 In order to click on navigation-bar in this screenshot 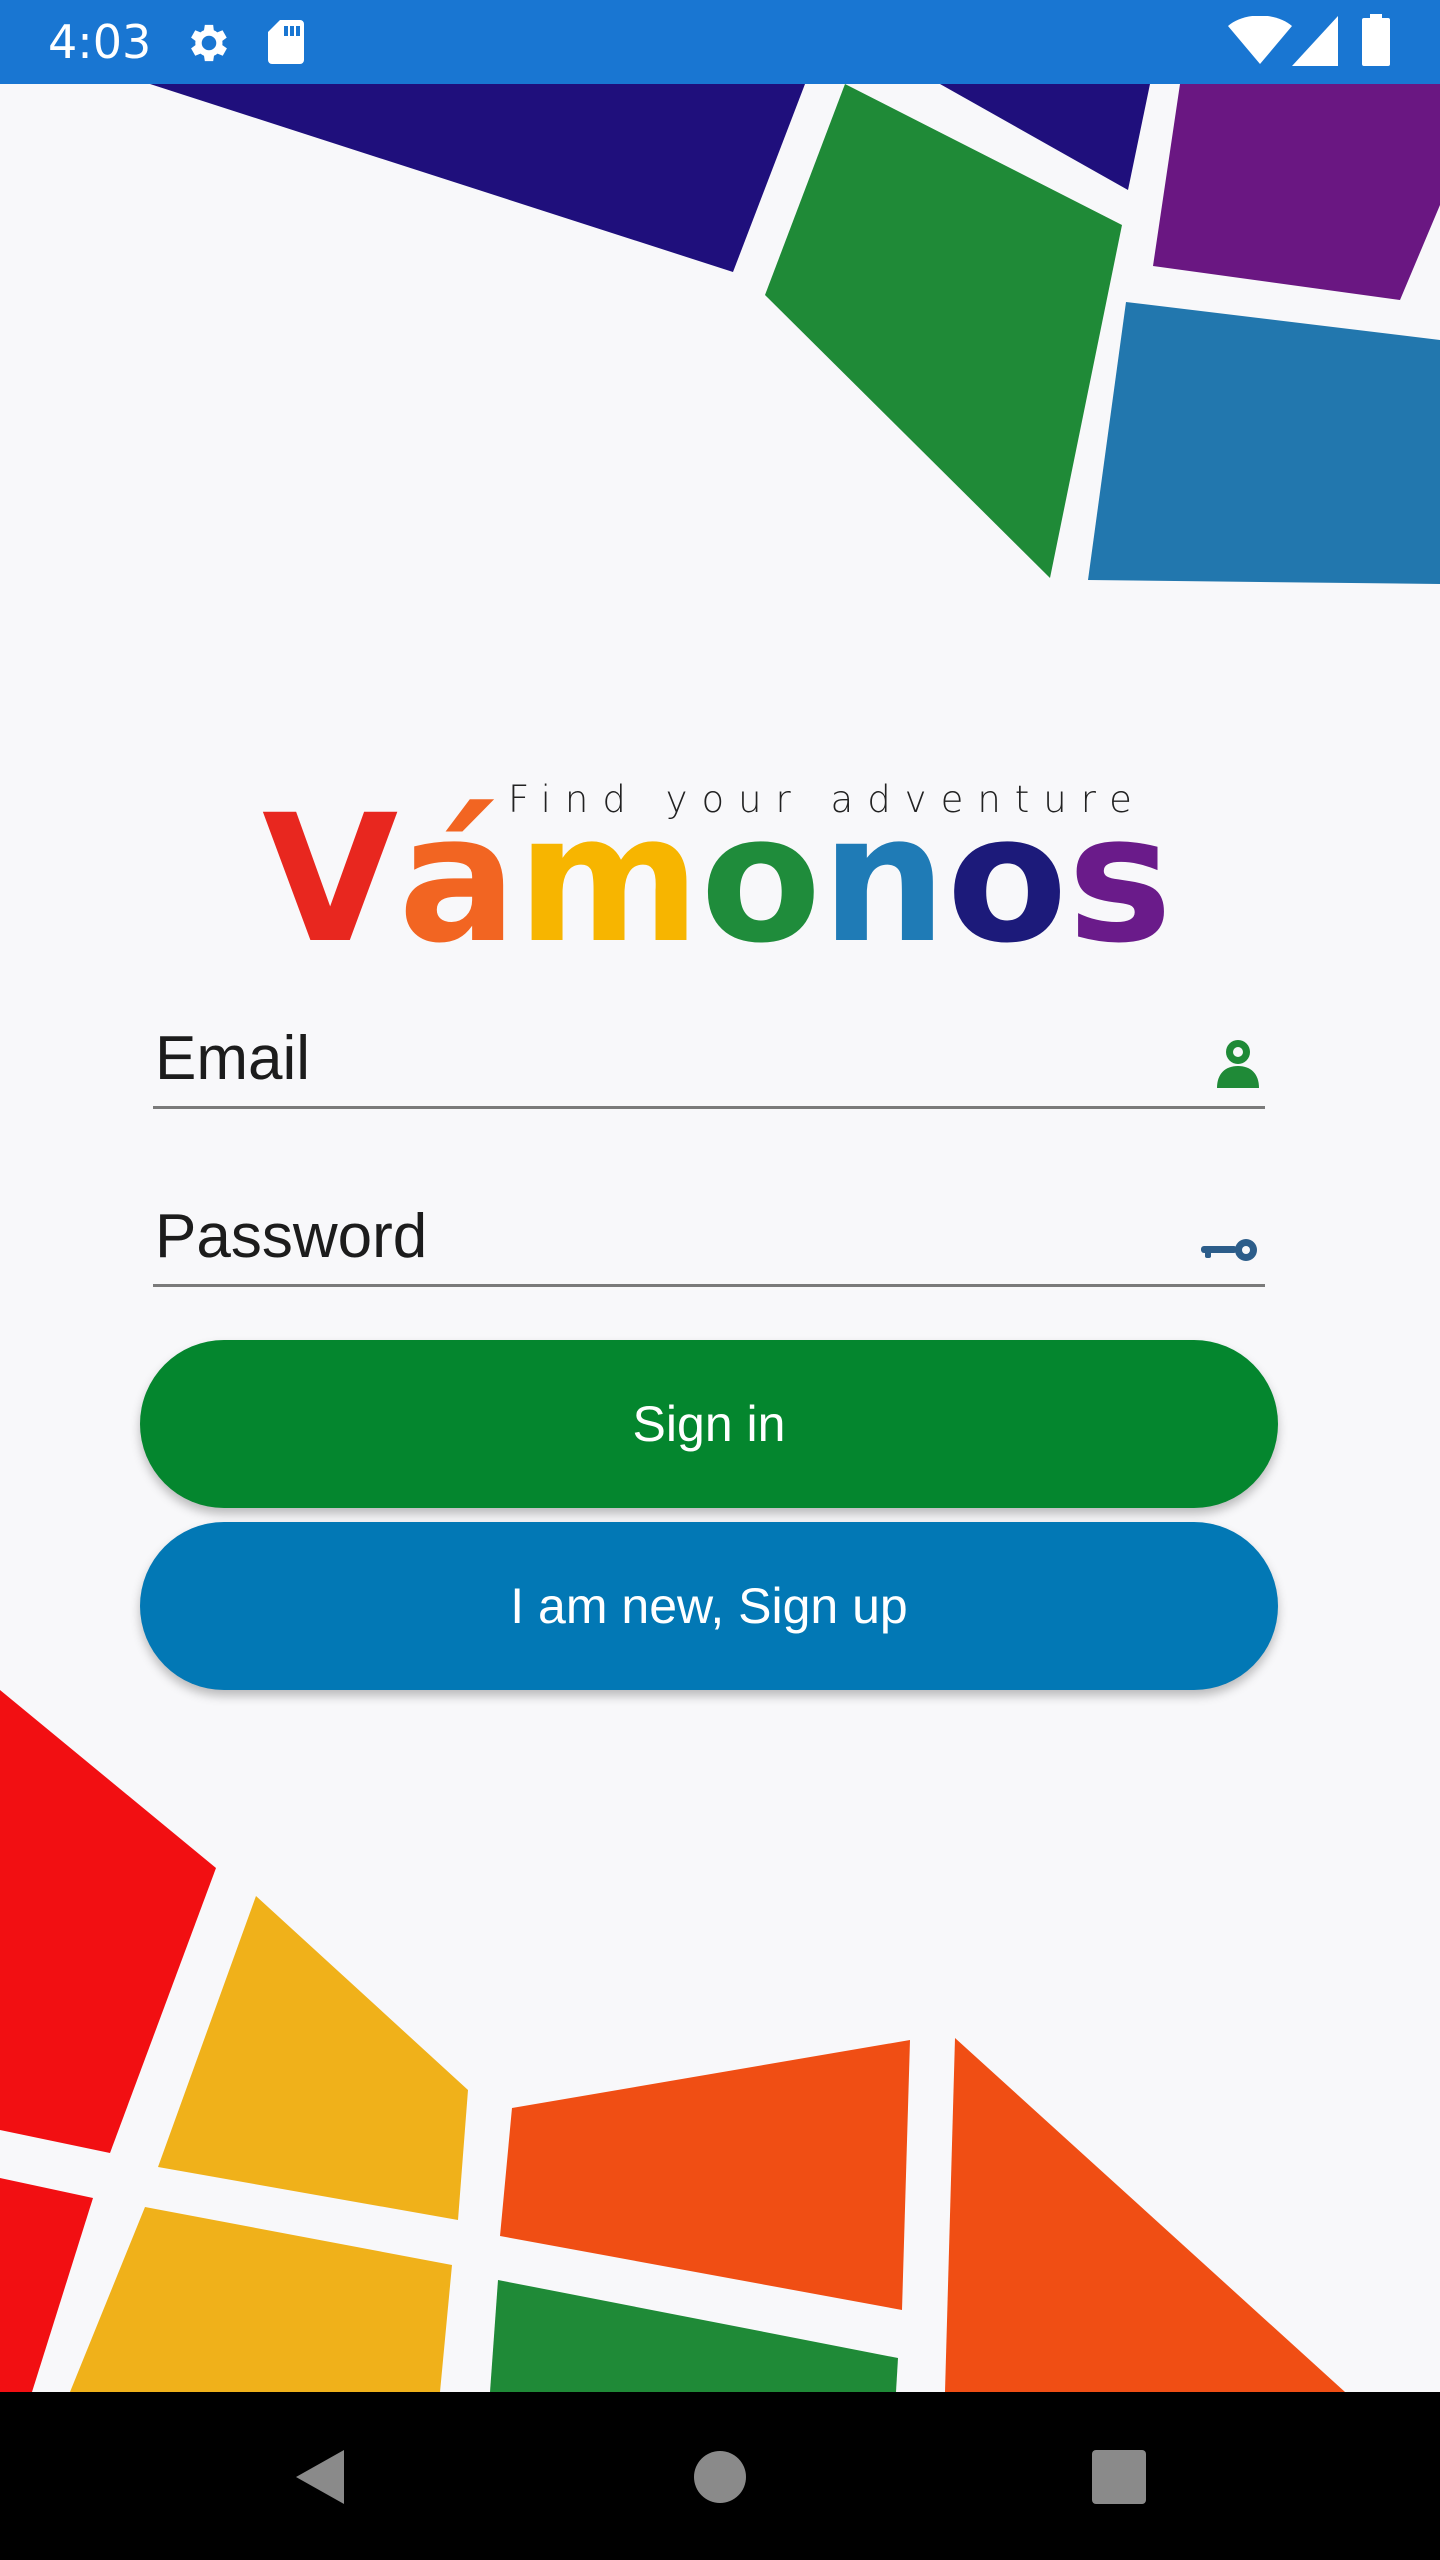, I will do `click(720, 2476)`.